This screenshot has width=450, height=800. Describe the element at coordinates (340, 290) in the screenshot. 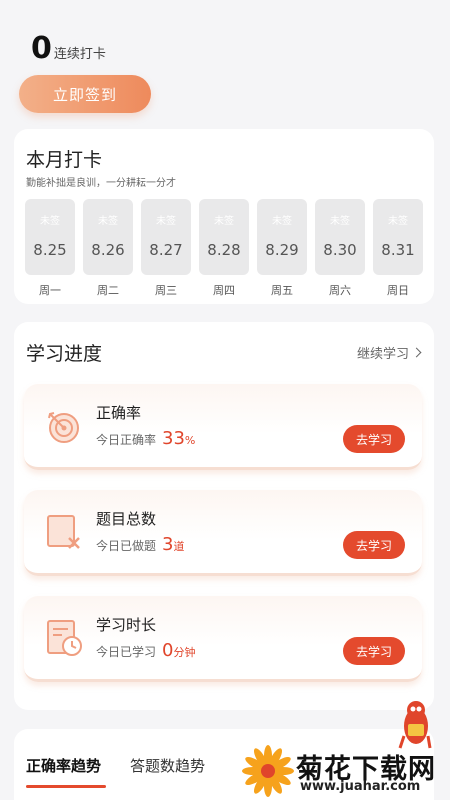

I see `day-weekday: 周六` at that location.